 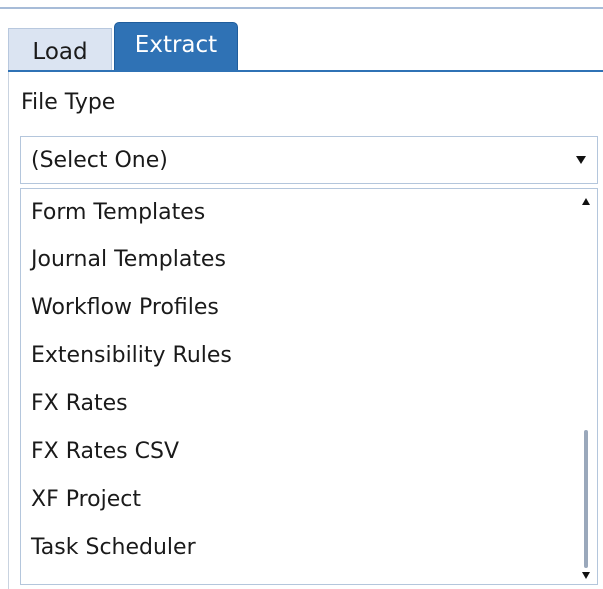 I want to click on list-item-form-templates: Form Templates, so click(x=118, y=212).